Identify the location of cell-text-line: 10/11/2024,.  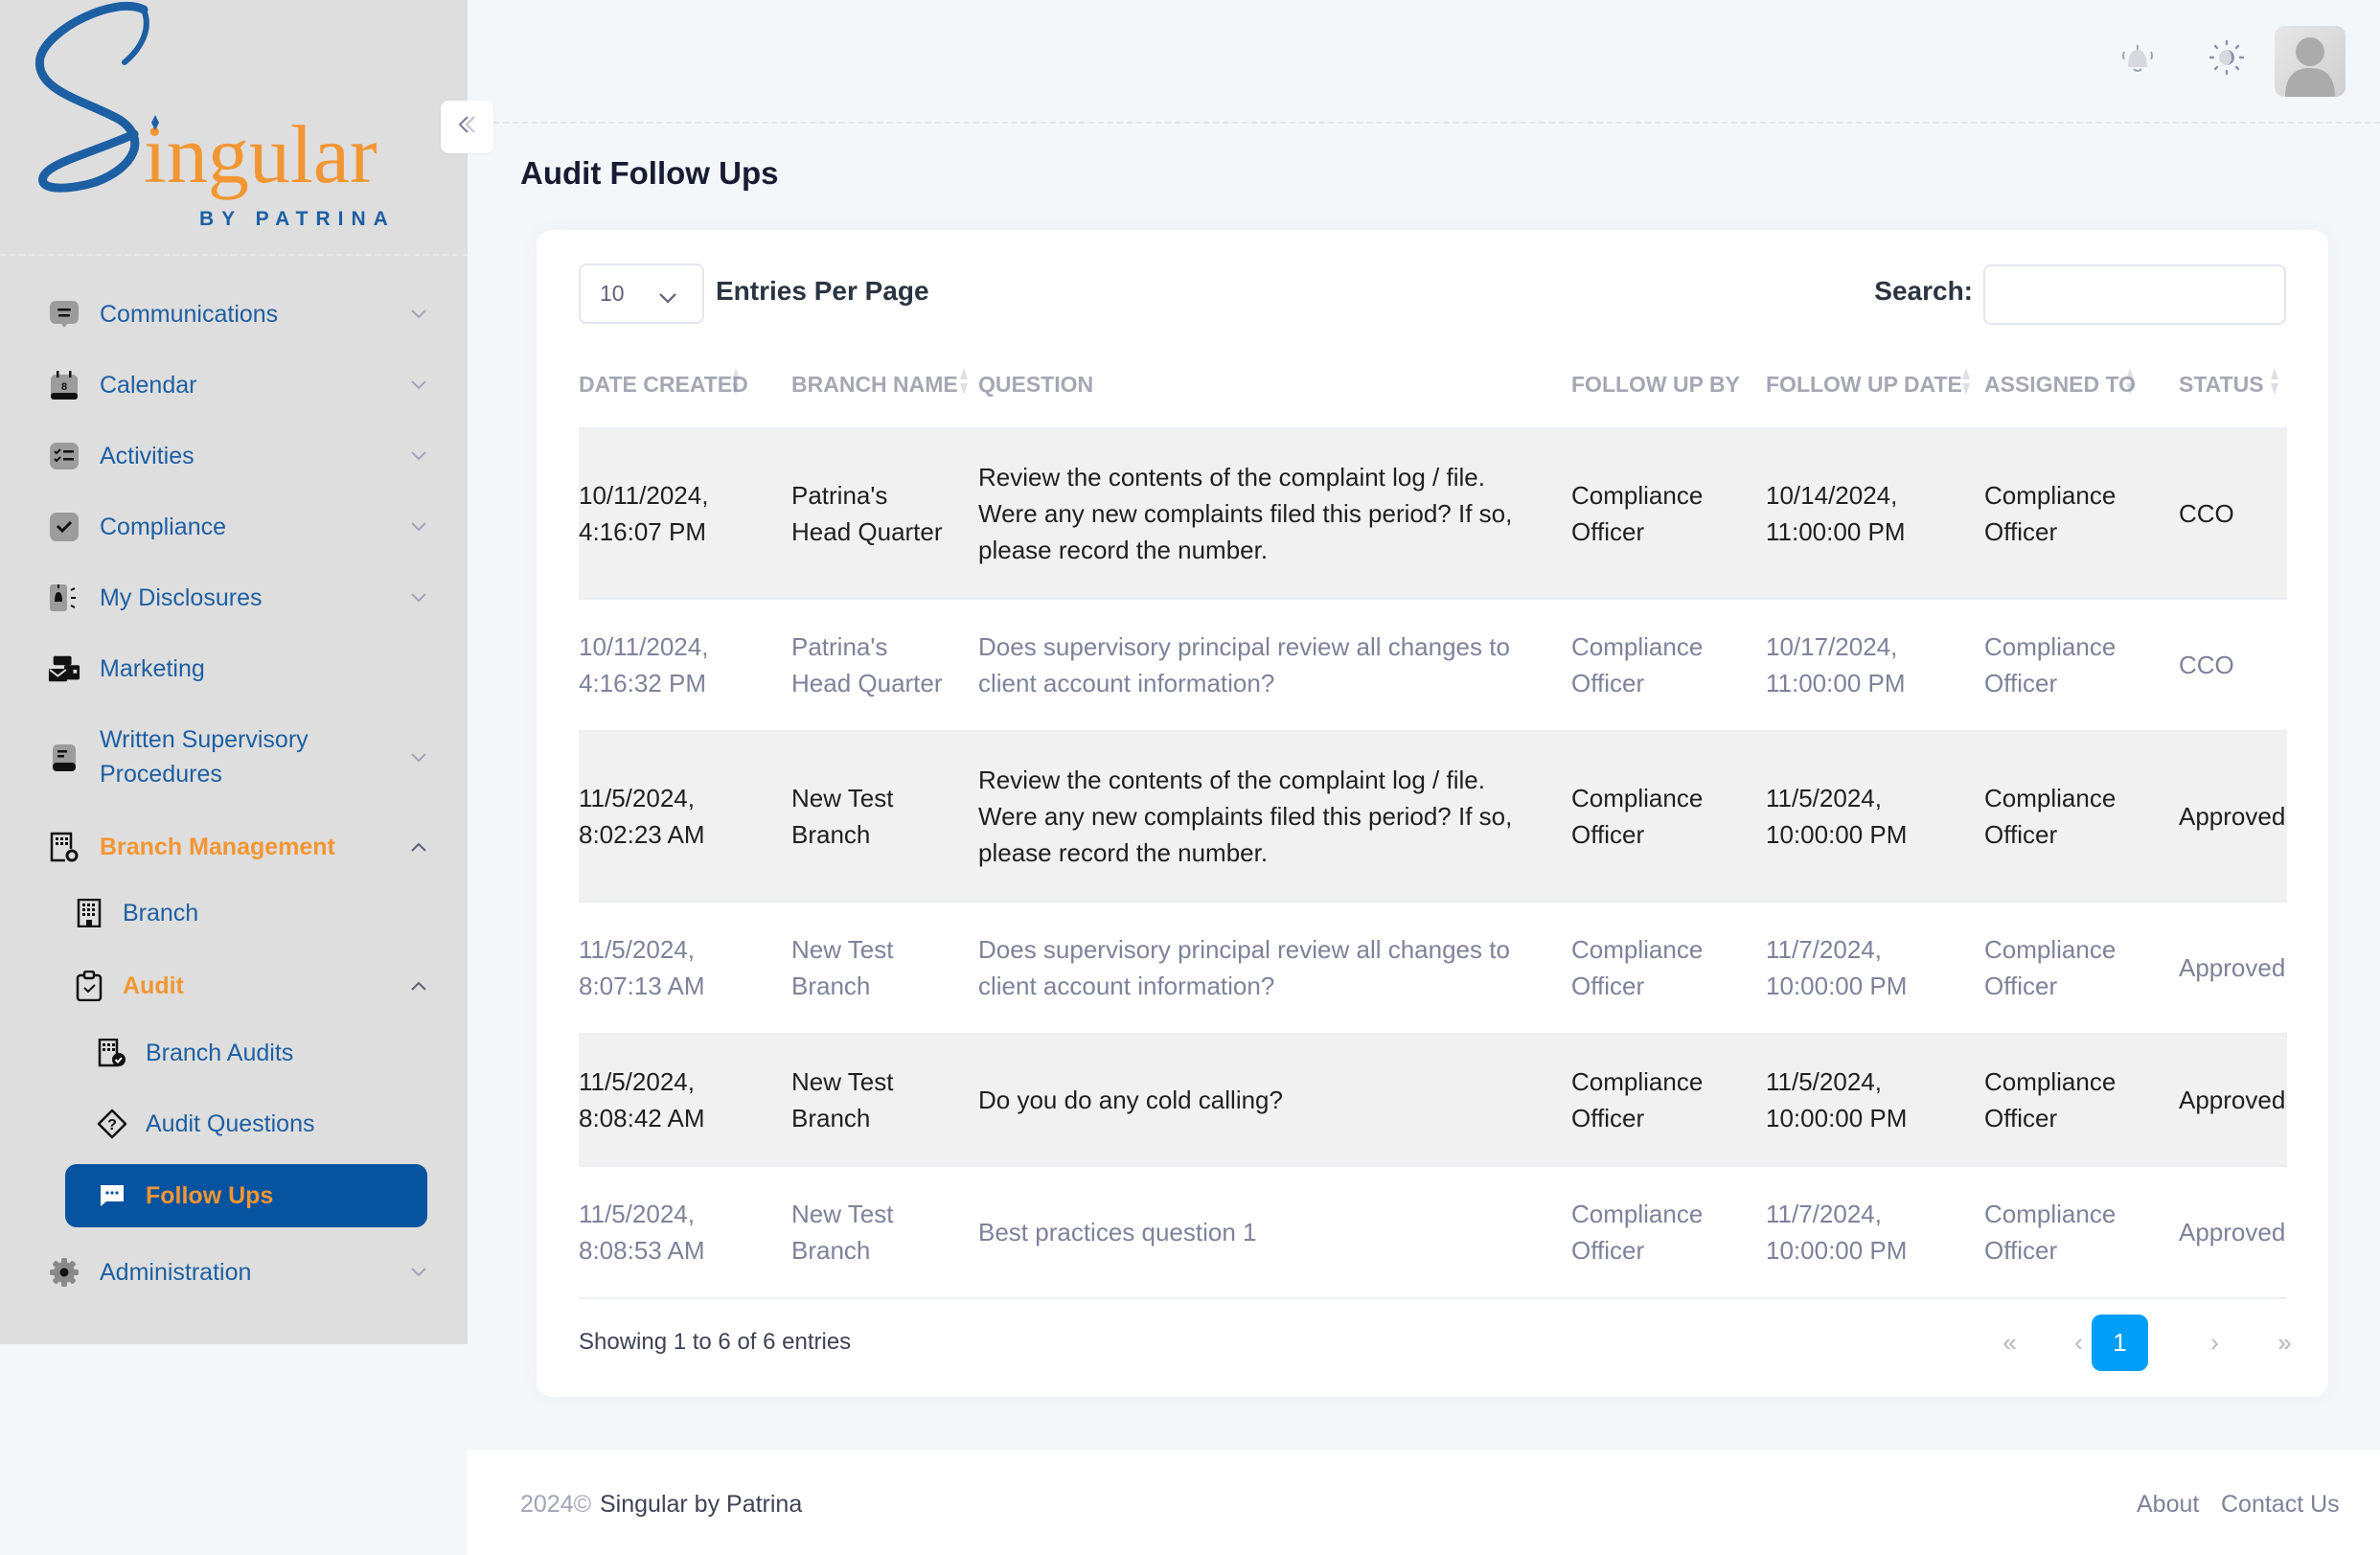
(644, 495).